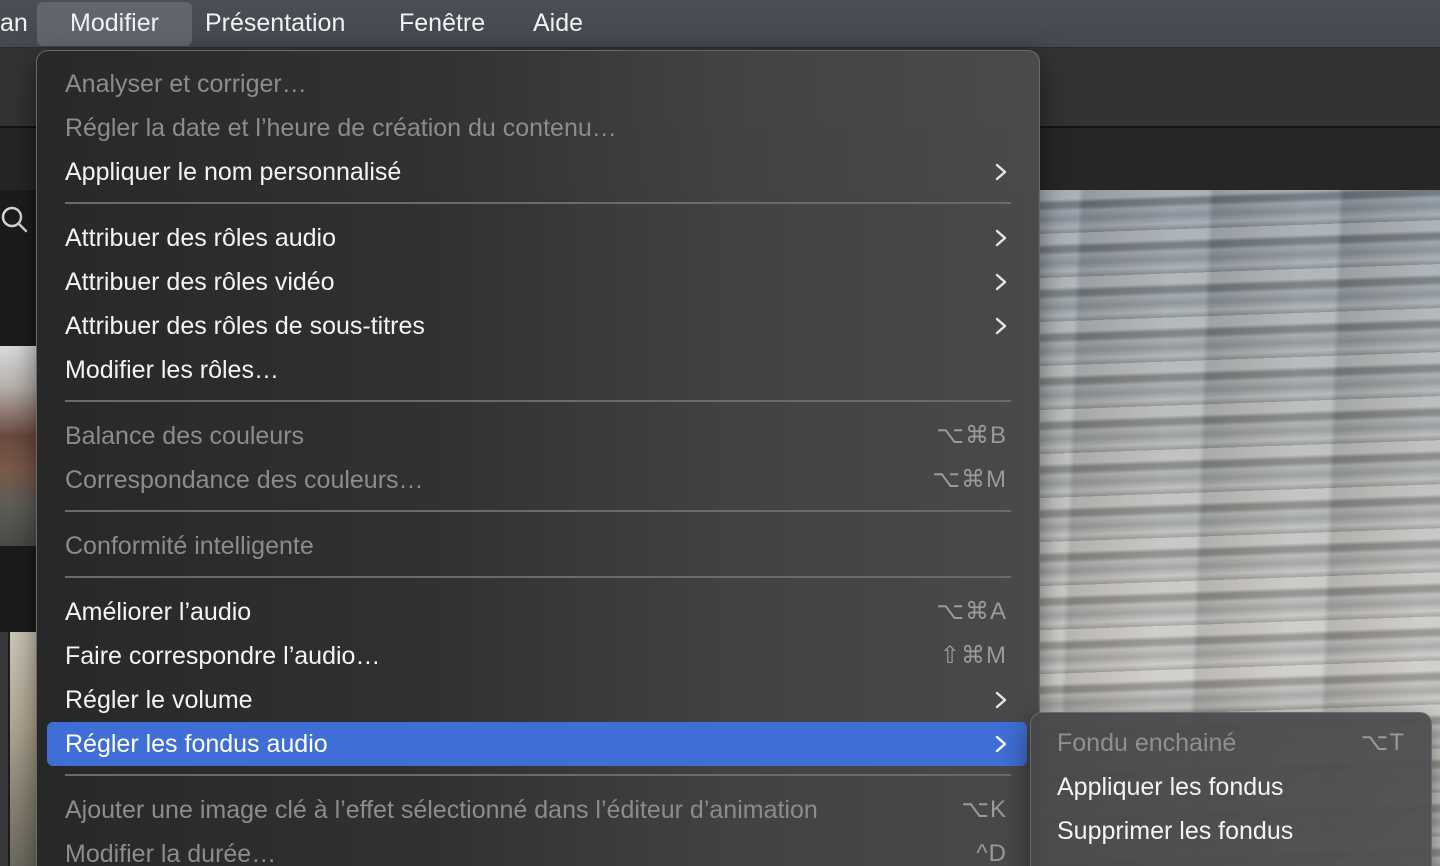 Image resolution: width=1440 pixels, height=866 pixels. I want to click on menu-item-roles-sous-titres: Attribuer des rôles de sous-titres, so click(537, 326).